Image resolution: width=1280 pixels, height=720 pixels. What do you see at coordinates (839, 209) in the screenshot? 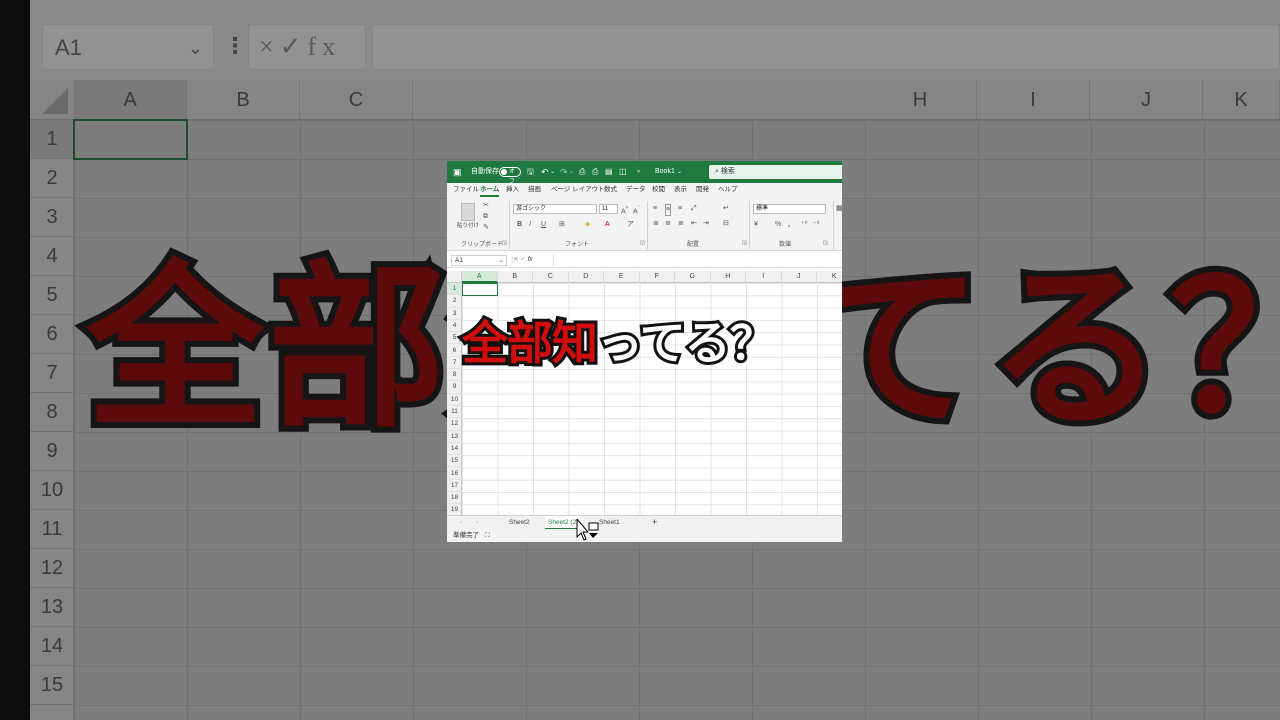
I see `conditional-format-icon: ▦` at bounding box center [839, 209].